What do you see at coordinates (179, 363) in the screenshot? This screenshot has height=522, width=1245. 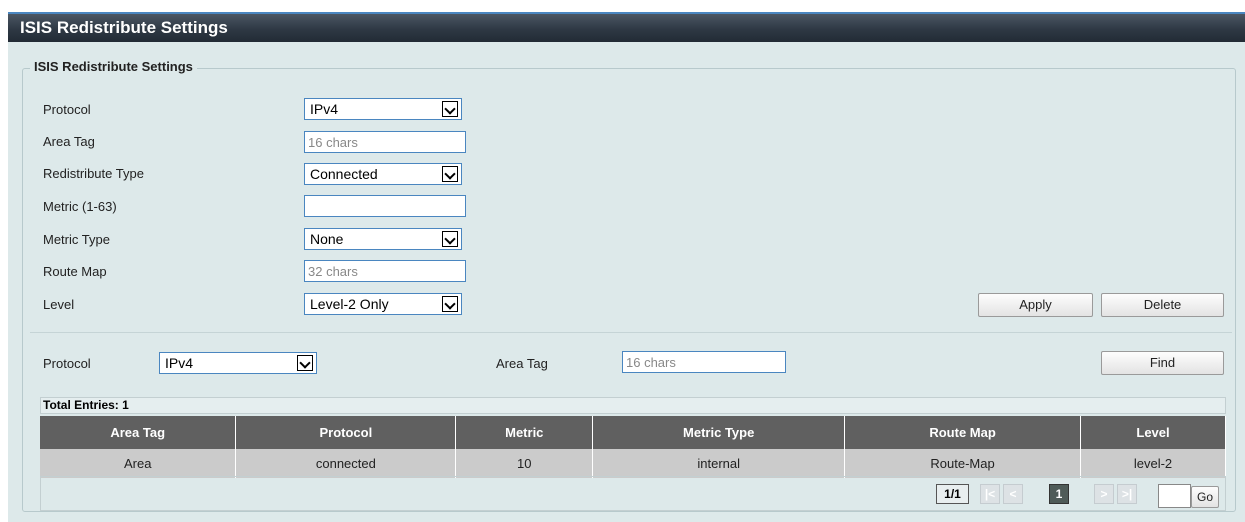 I see `filter-protocol-value: IPv4` at bounding box center [179, 363].